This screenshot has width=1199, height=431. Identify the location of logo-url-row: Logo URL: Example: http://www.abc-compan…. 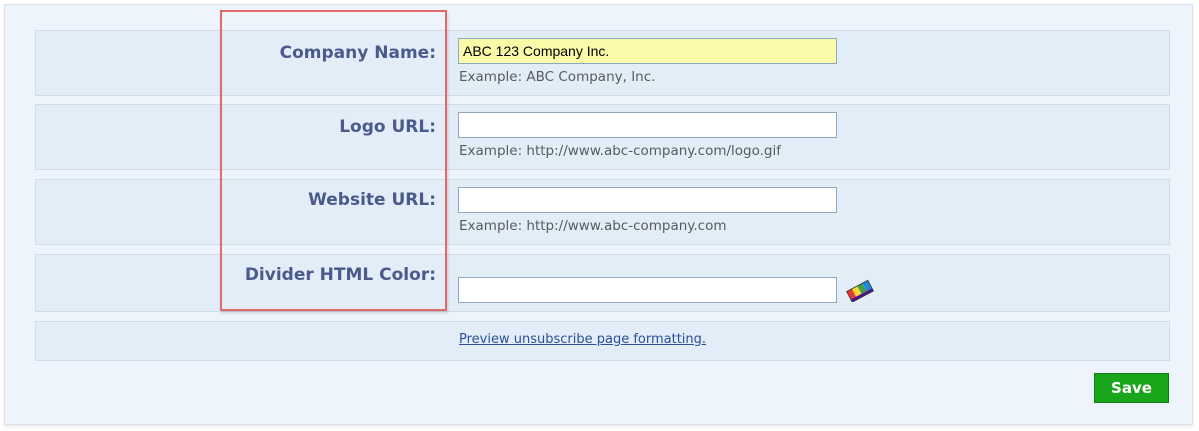
(602, 137).